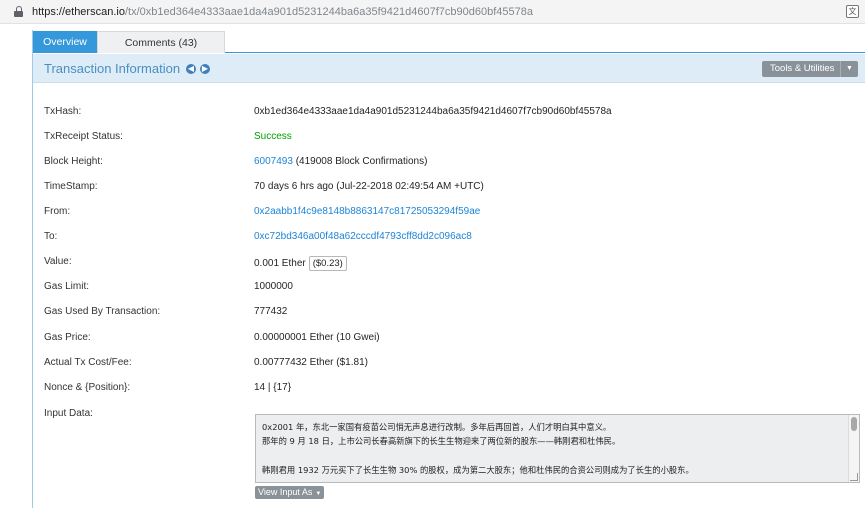  I want to click on status-label: TxReceipt Status:, so click(83, 136).